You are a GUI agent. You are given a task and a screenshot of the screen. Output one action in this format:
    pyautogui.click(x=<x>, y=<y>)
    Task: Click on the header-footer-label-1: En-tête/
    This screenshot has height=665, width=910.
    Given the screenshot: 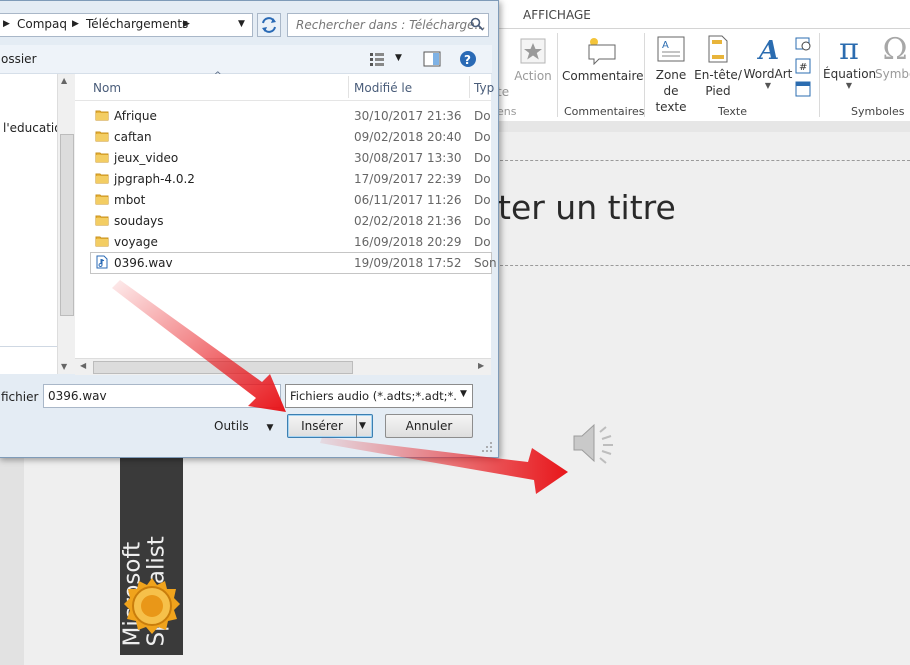 What is the action you would take?
    pyautogui.click(x=718, y=75)
    